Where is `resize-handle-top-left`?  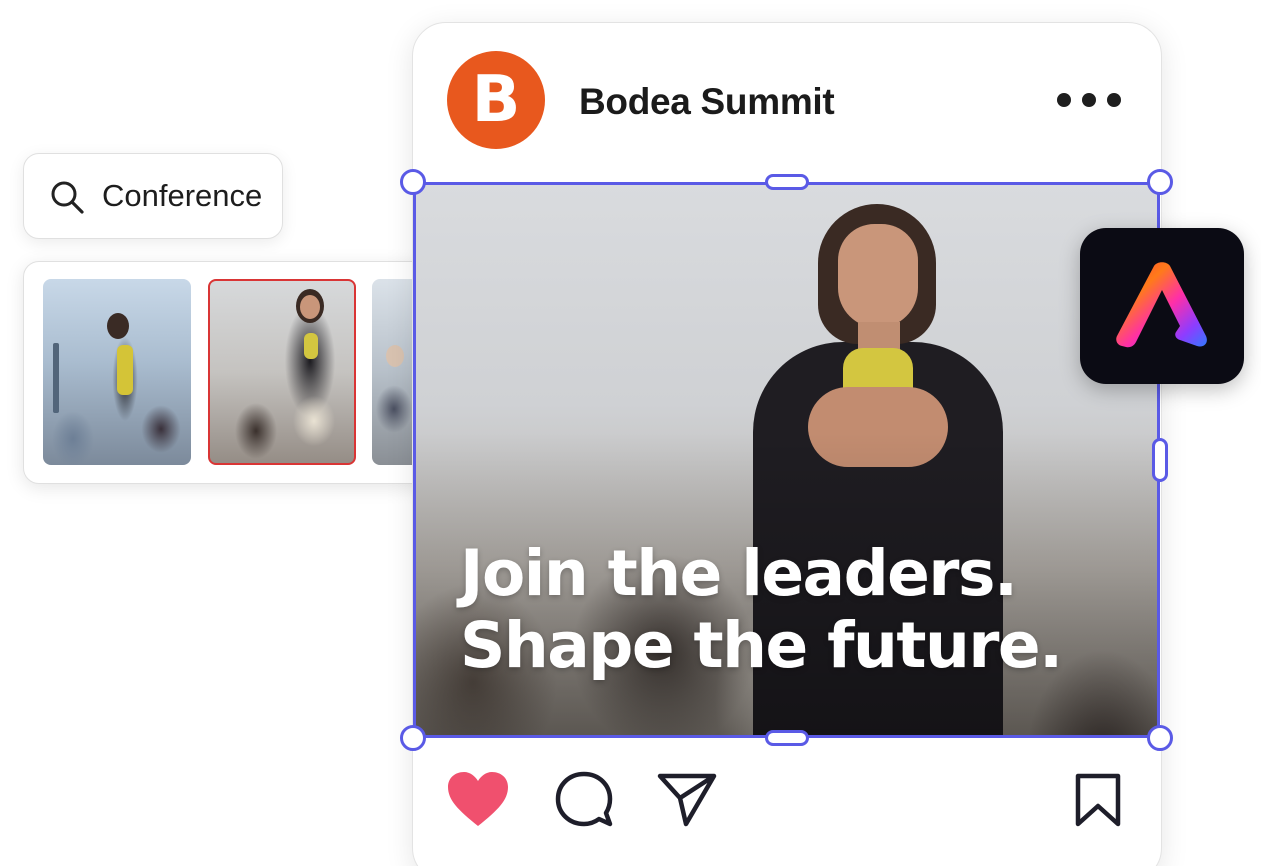 resize-handle-top-left is located at coordinates (413, 182).